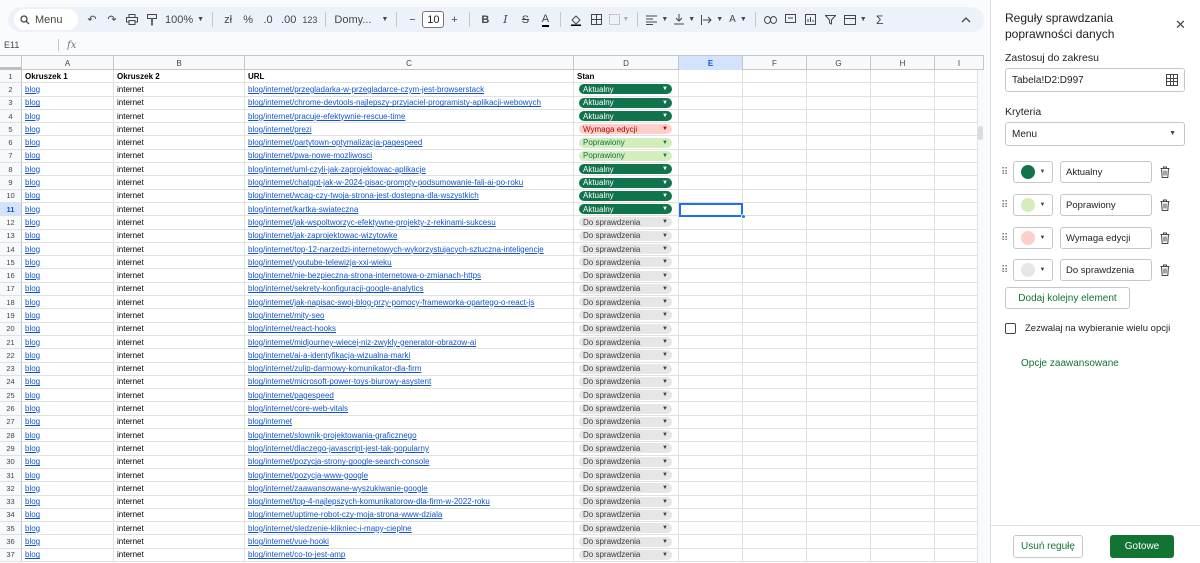  What do you see at coordinates (1165, 205) in the screenshot?
I see `trash-icon` at bounding box center [1165, 205].